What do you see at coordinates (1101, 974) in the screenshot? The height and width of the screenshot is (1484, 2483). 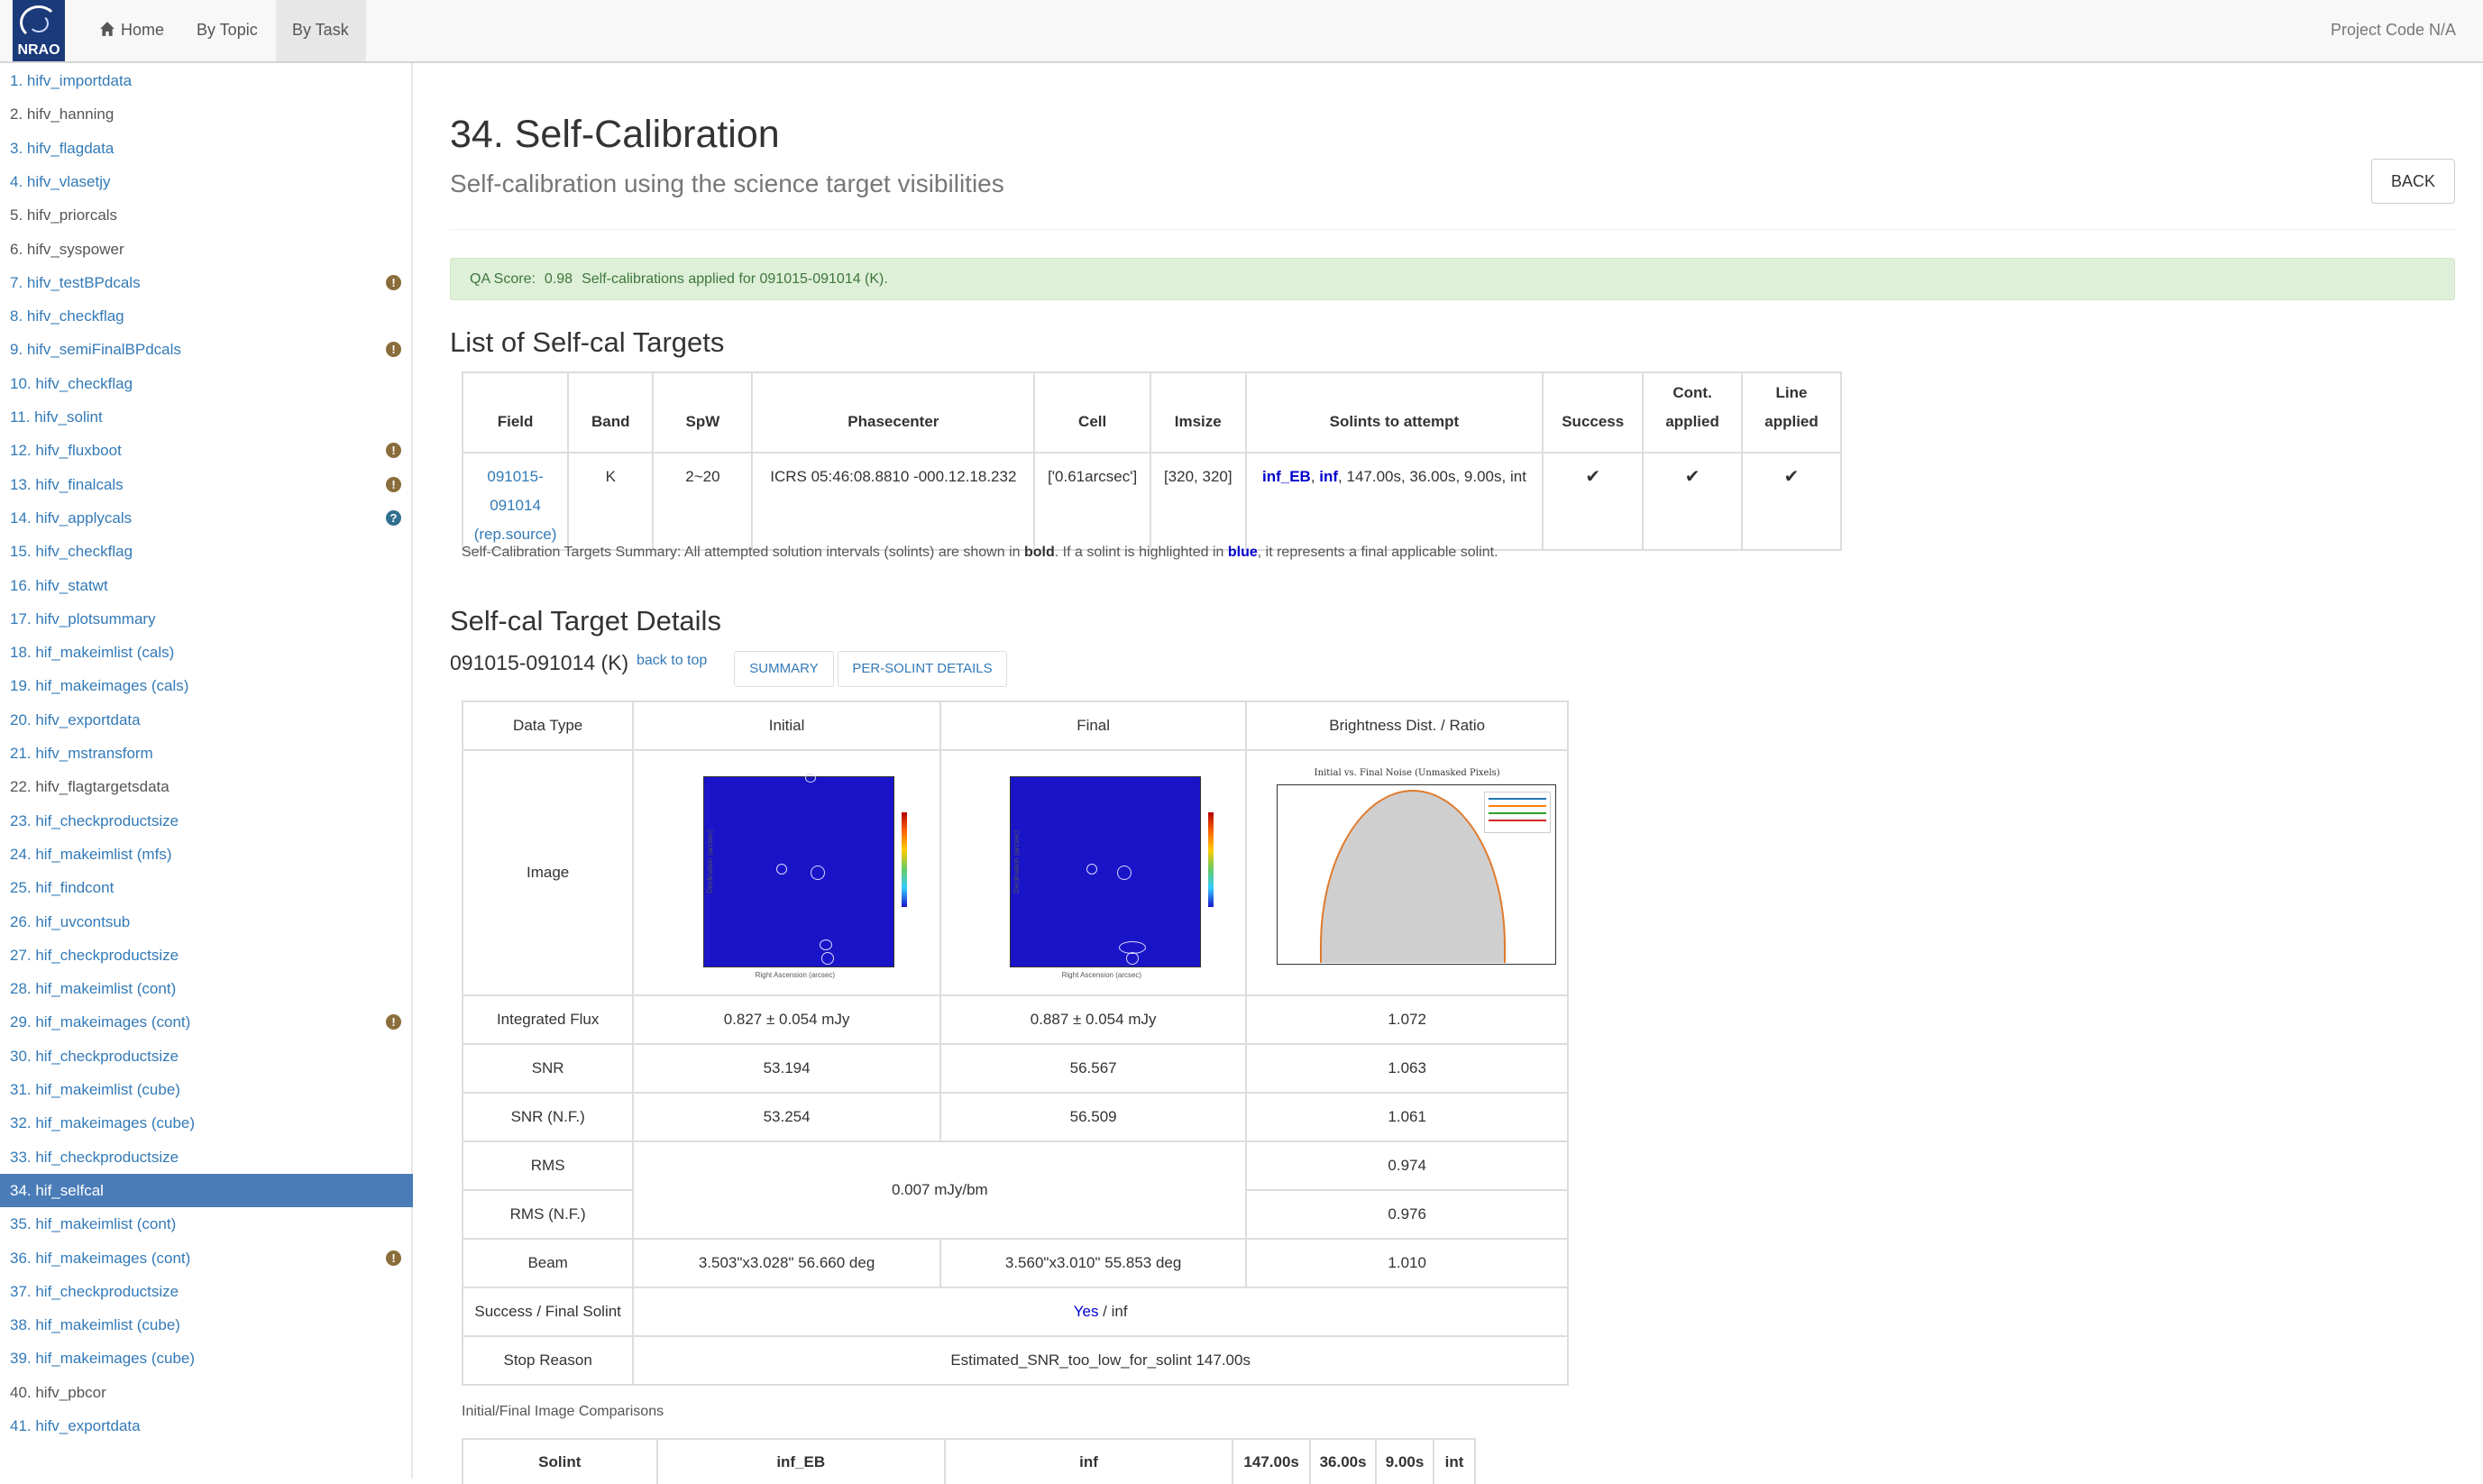 I see `final-xlabel: Right Ascension (arcsec)` at bounding box center [1101, 974].